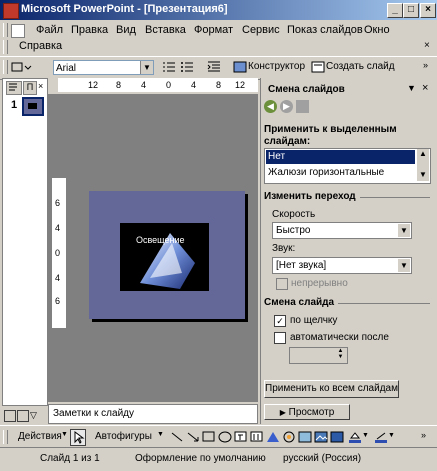 This screenshot has height=471, width=437. Describe the element at coordinates (213, 30) in the screenshot. I see `menu-format: Формат` at that location.